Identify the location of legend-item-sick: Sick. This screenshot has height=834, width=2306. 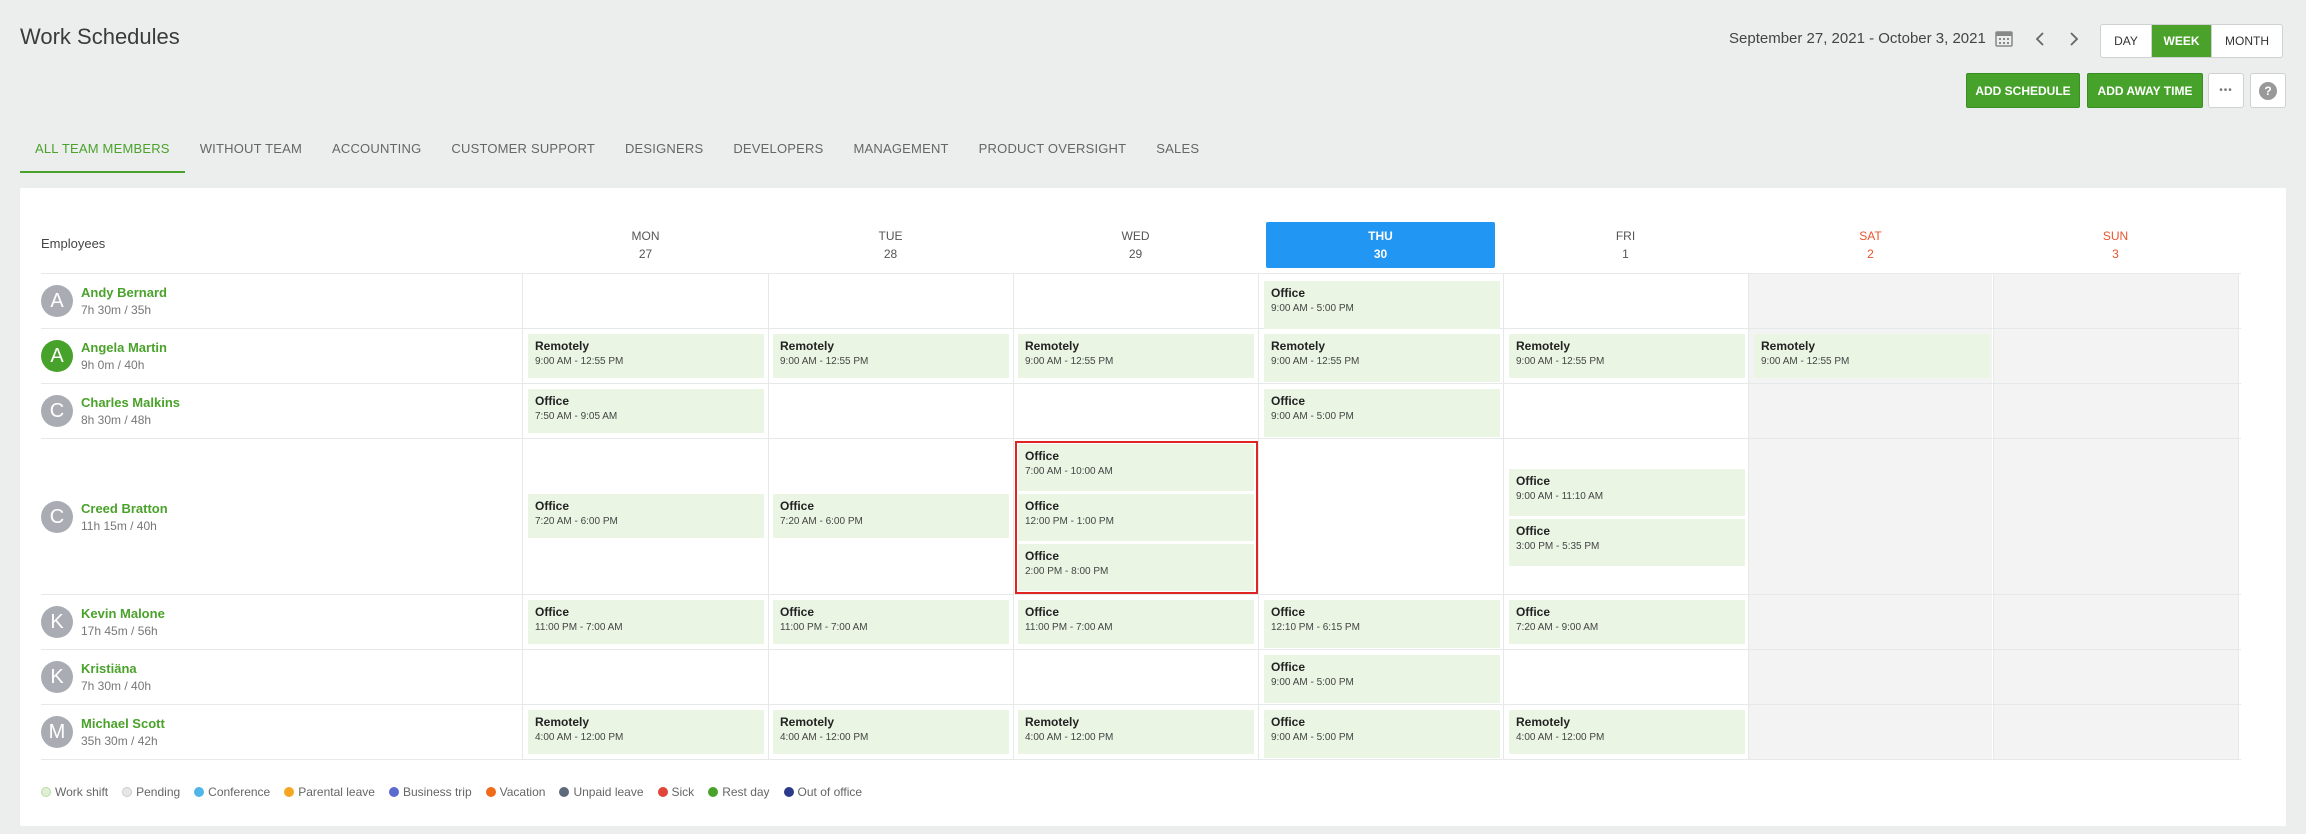
(676, 792).